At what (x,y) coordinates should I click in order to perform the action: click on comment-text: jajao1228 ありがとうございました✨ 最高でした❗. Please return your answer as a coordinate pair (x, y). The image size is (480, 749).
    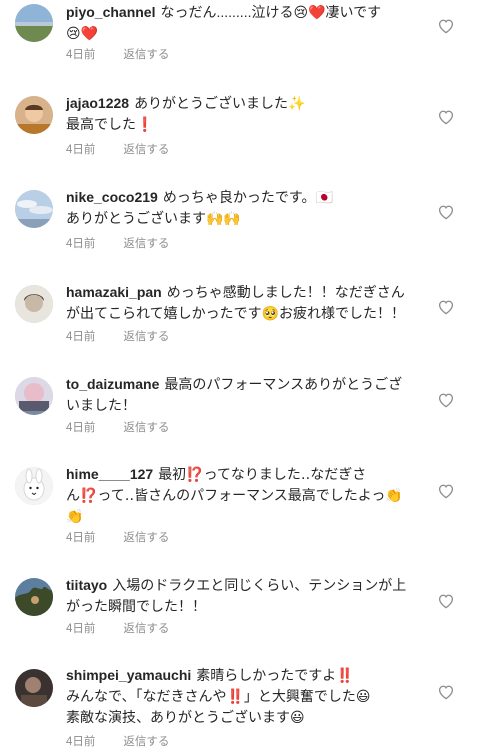
    Looking at the image, I should click on (241, 114).